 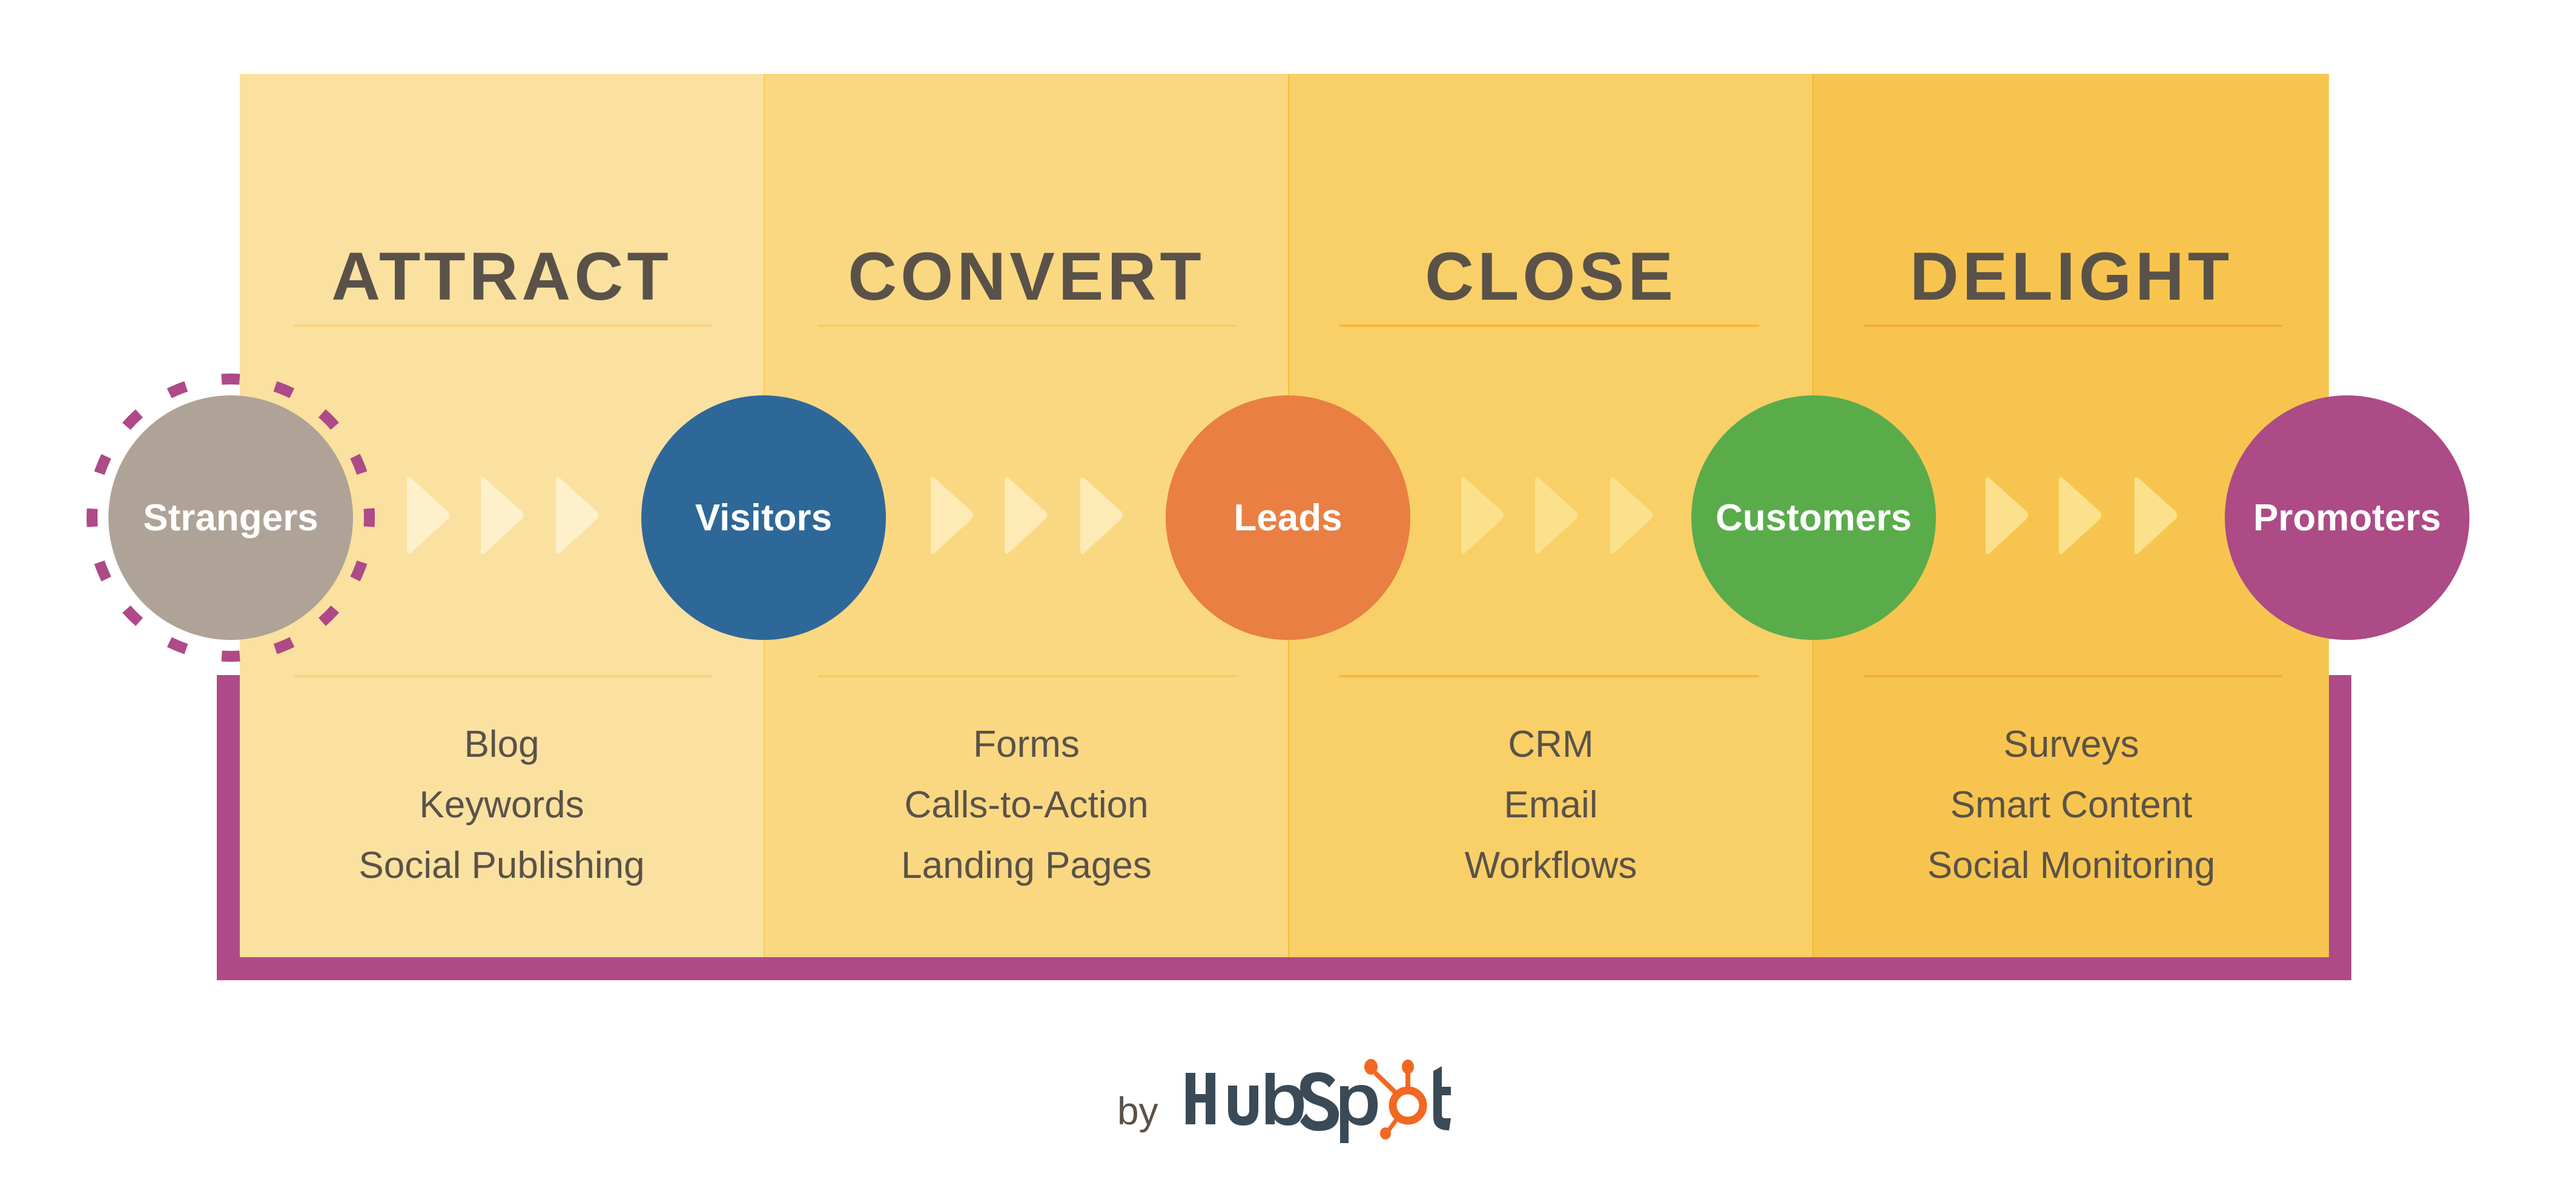 What do you see at coordinates (1137, 1111) in the screenshot?
I see `by-label: by` at bounding box center [1137, 1111].